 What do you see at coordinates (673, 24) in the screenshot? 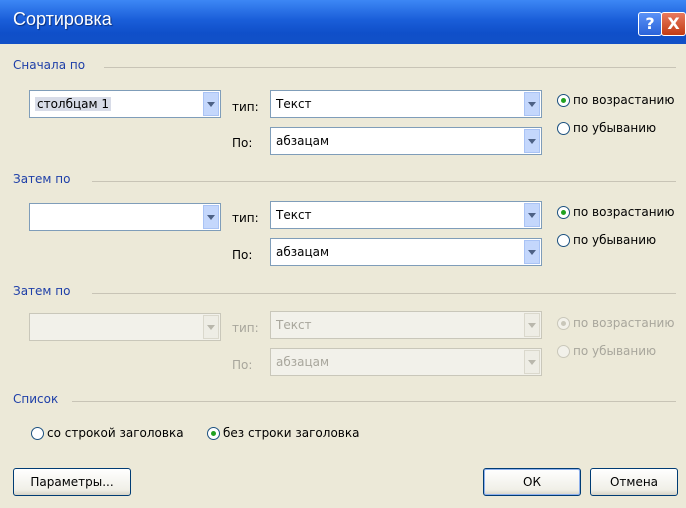
I see `close-button: X` at bounding box center [673, 24].